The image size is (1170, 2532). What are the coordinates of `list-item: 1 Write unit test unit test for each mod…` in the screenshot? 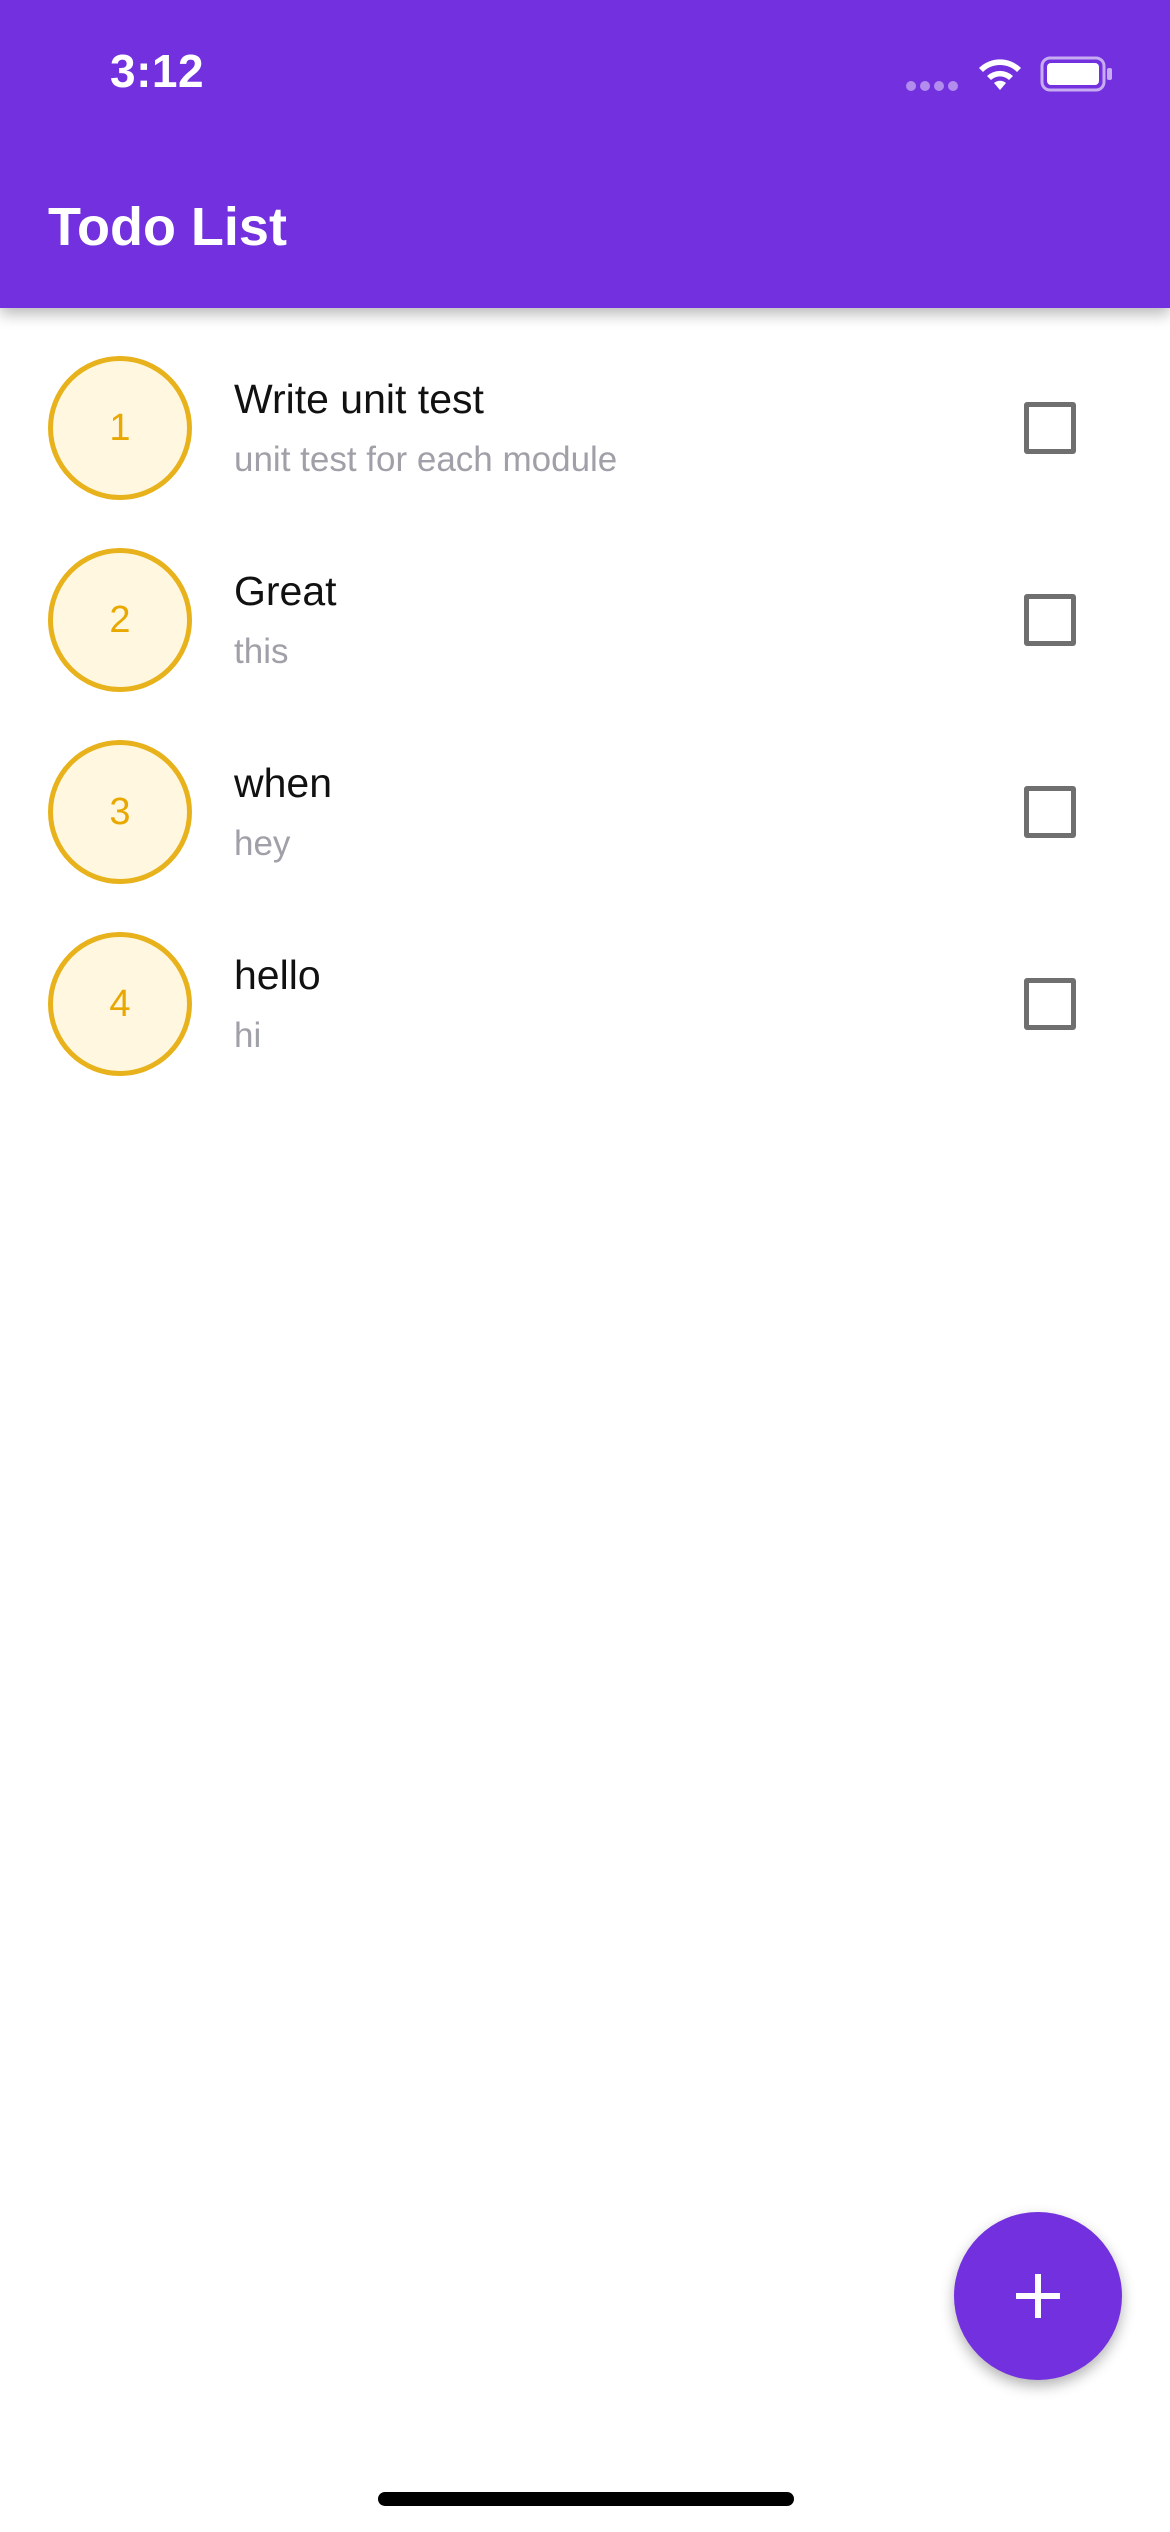 It's located at (585, 428).